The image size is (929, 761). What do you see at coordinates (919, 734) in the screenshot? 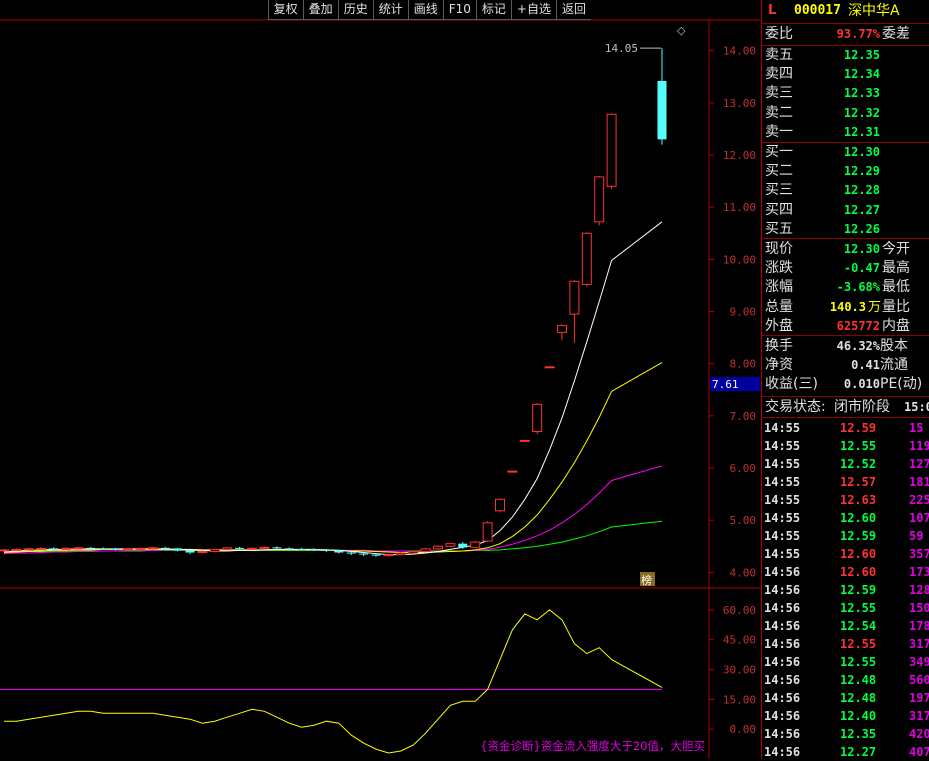
I see `tick-volume: 420` at bounding box center [919, 734].